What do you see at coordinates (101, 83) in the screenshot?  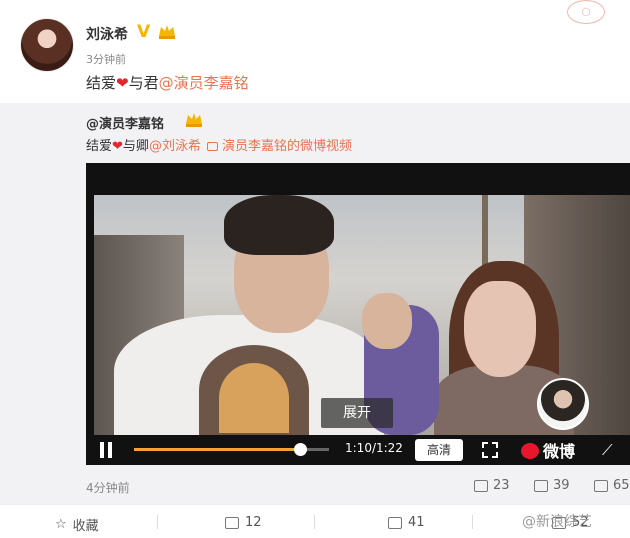 I see `post-text-part: 结爱` at bounding box center [101, 83].